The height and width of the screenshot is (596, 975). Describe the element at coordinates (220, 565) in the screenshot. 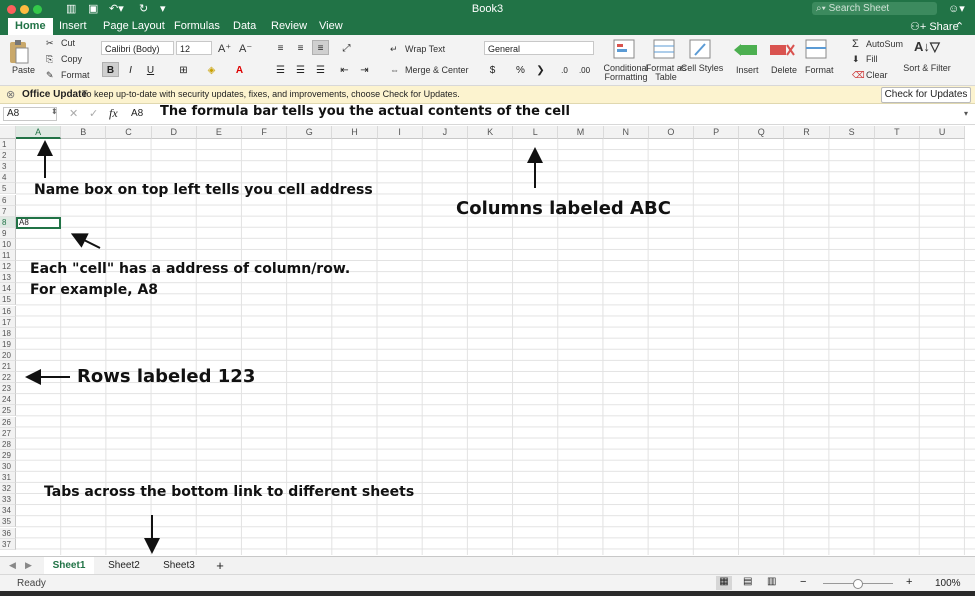

I see `add-sheet-button: +` at that location.